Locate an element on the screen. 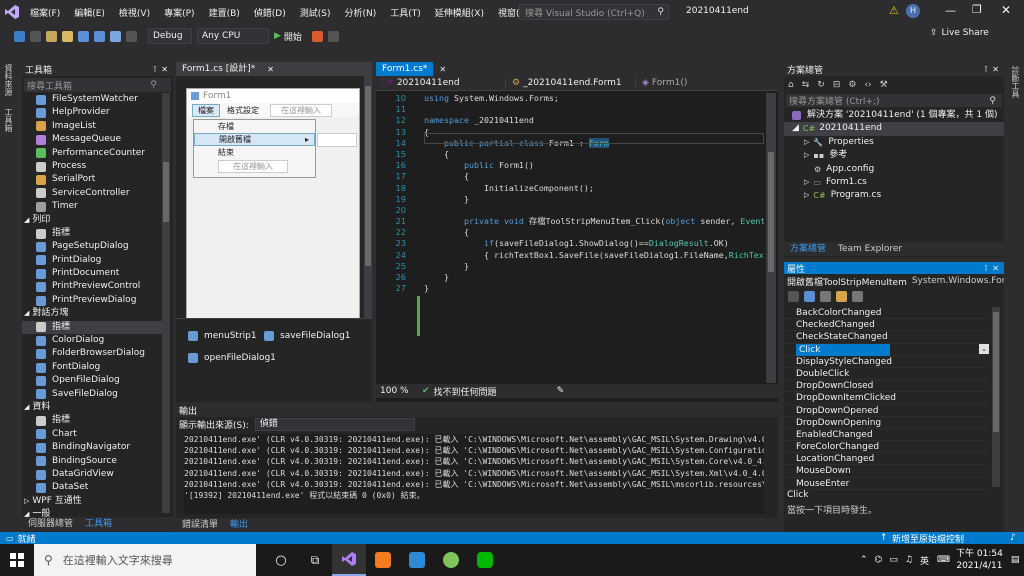  ime-indicator: 英 is located at coordinates (924, 560).